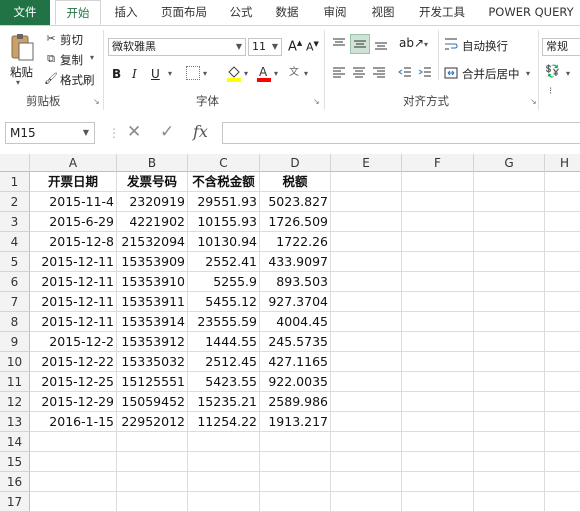  I want to click on cell: 15353911, so click(152, 302).